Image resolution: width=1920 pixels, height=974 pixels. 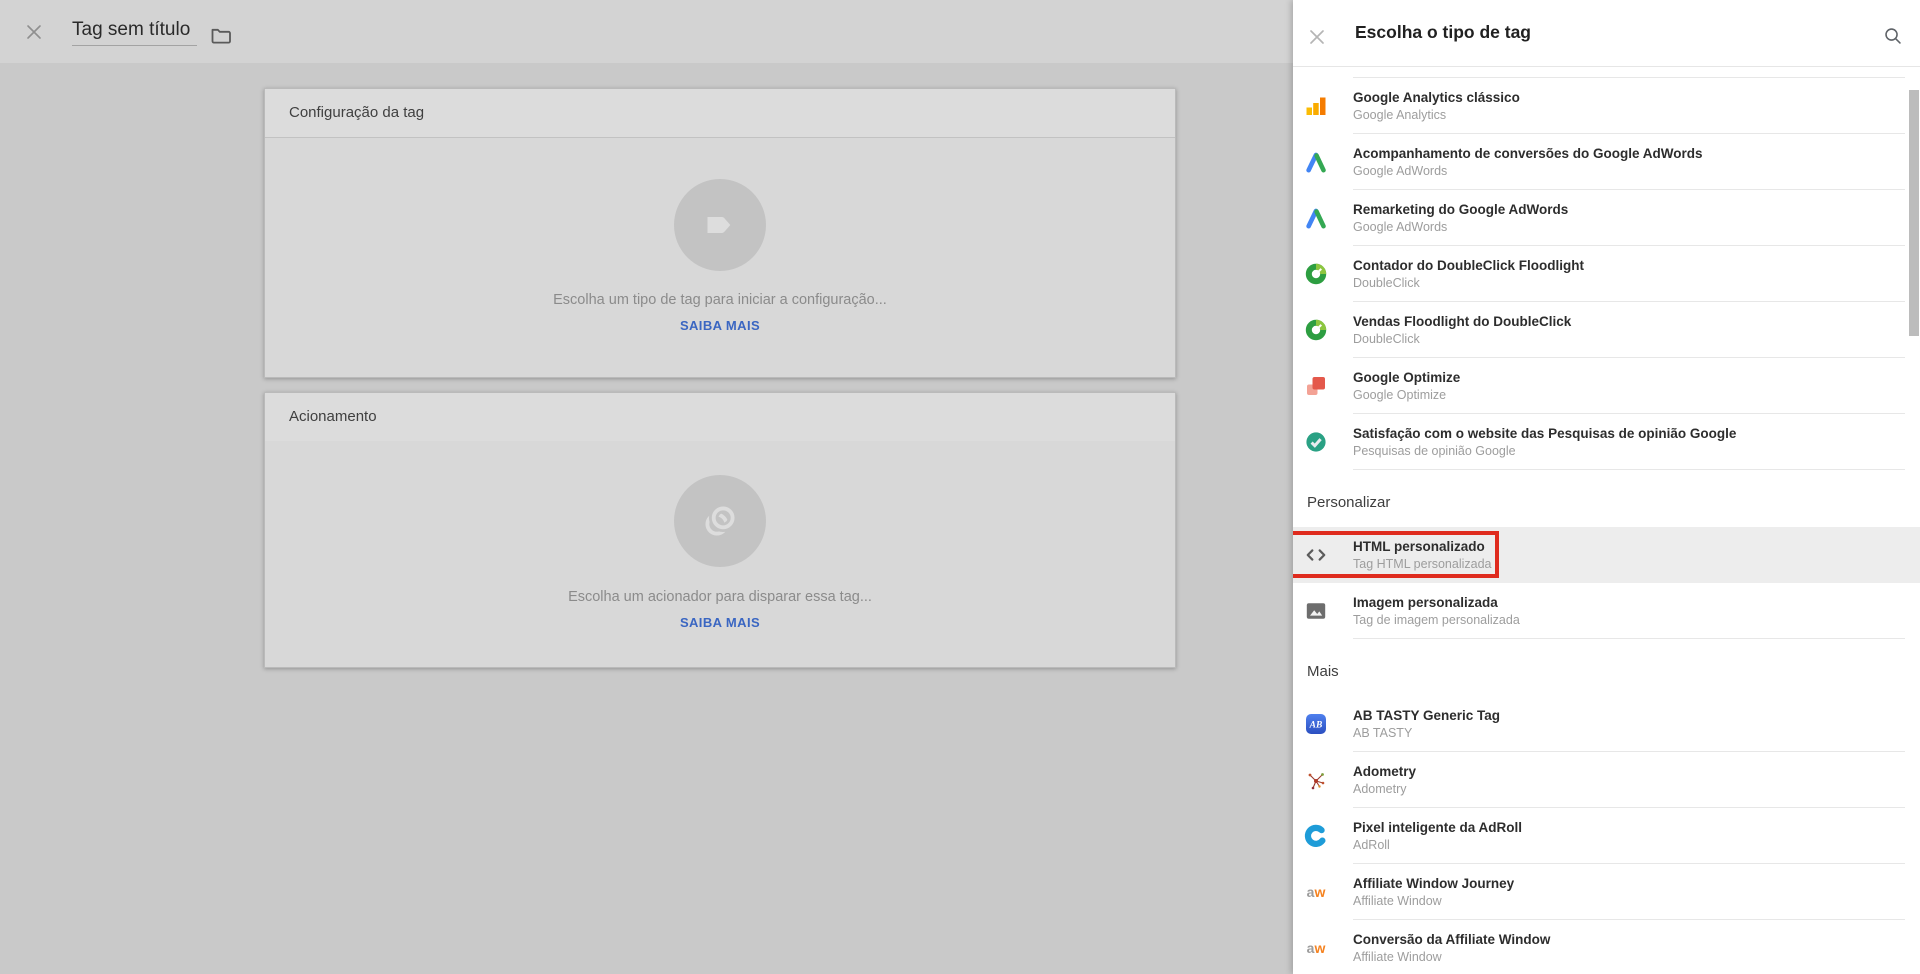 What do you see at coordinates (1316, 780) in the screenshot?
I see `adometry-icon` at bounding box center [1316, 780].